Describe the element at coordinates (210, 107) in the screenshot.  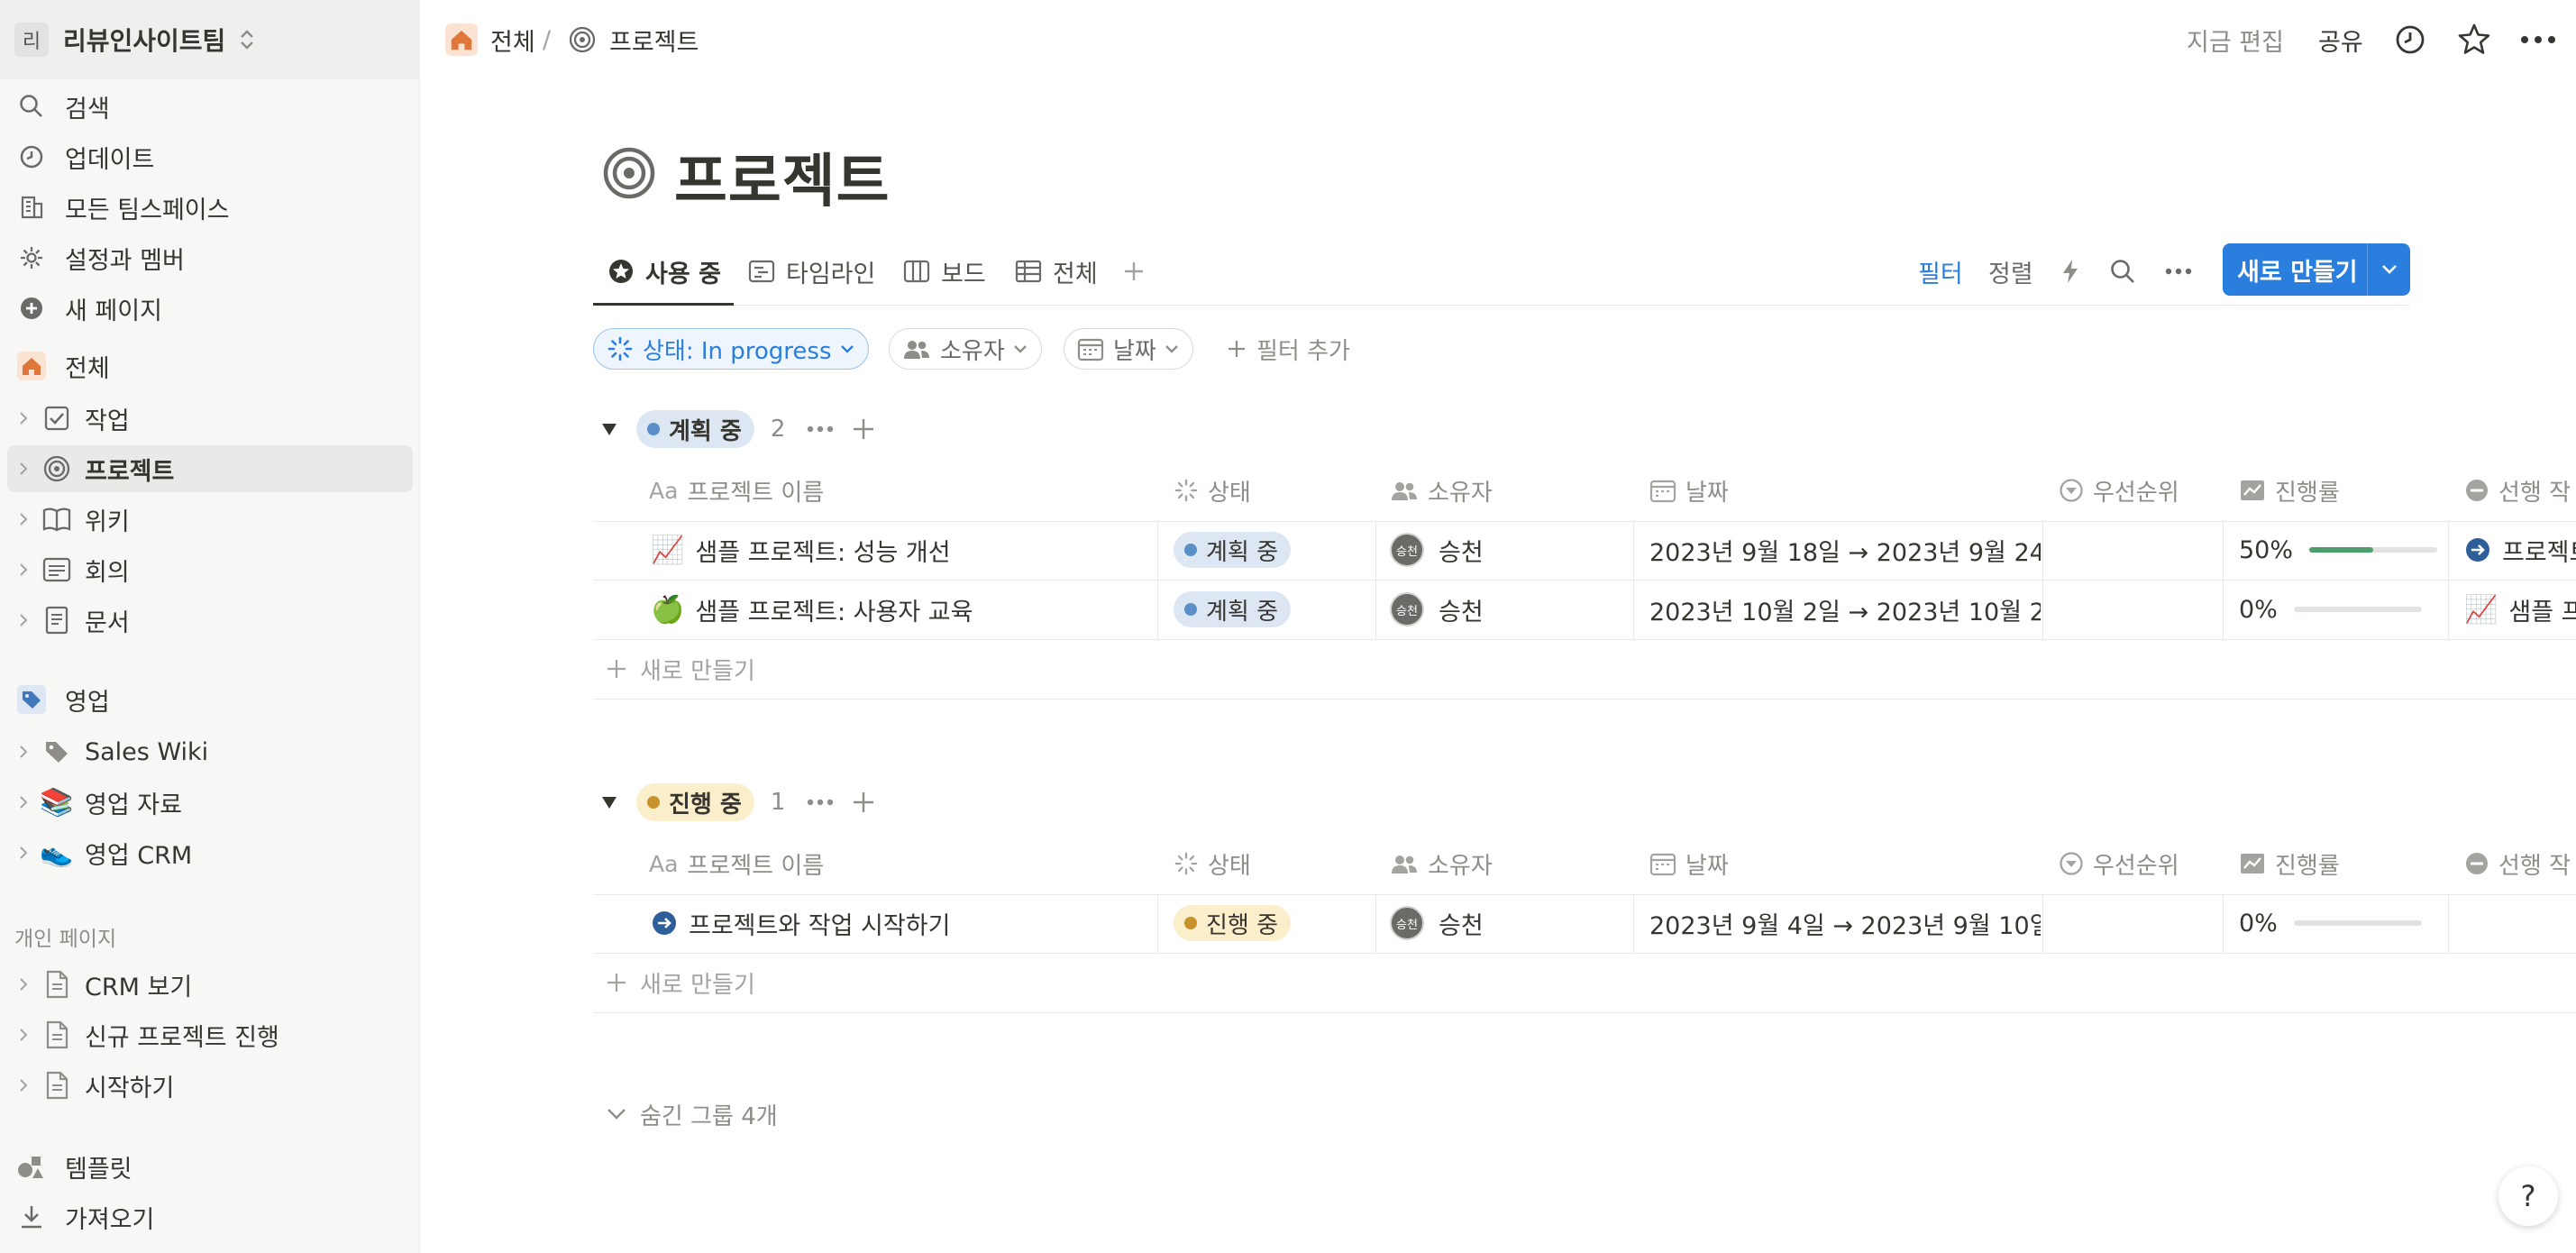
I see `sidebar-item-search: 검색` at that location.